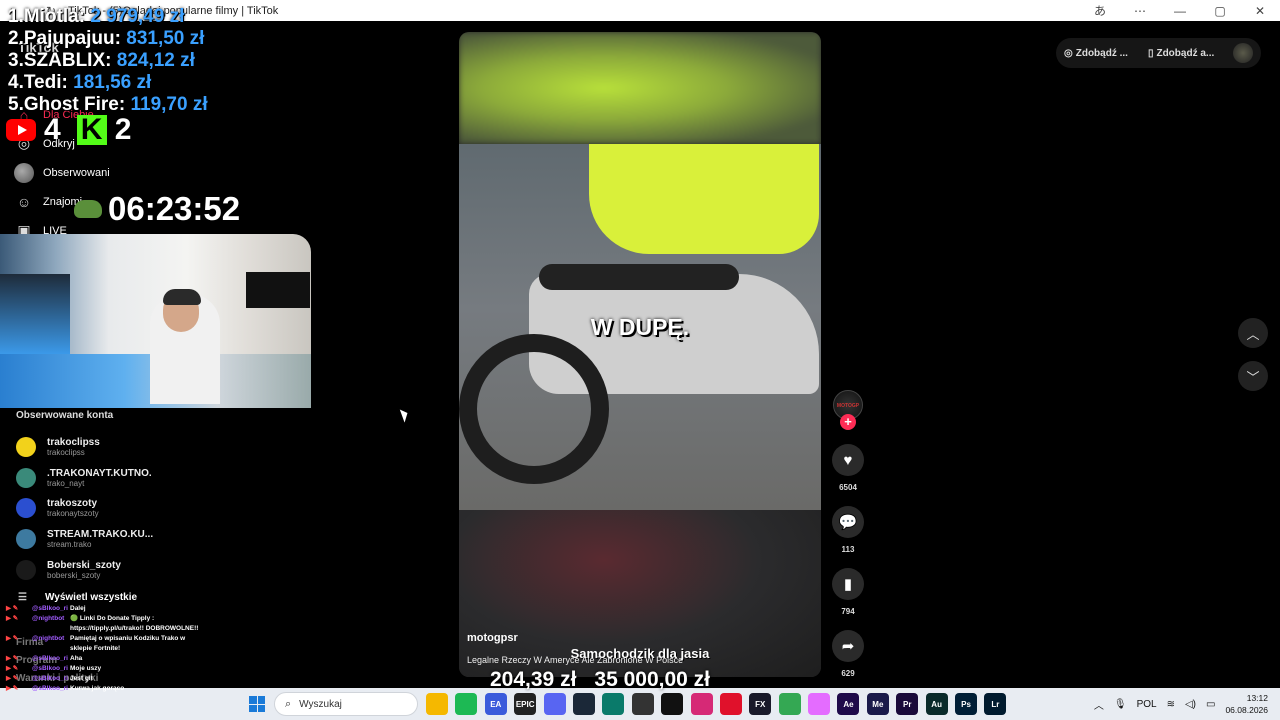 This screenshot has width=1280, height=720. I want to click on donation-goal: 204,39 zł 35 000,00 zł, so click(609, 680).